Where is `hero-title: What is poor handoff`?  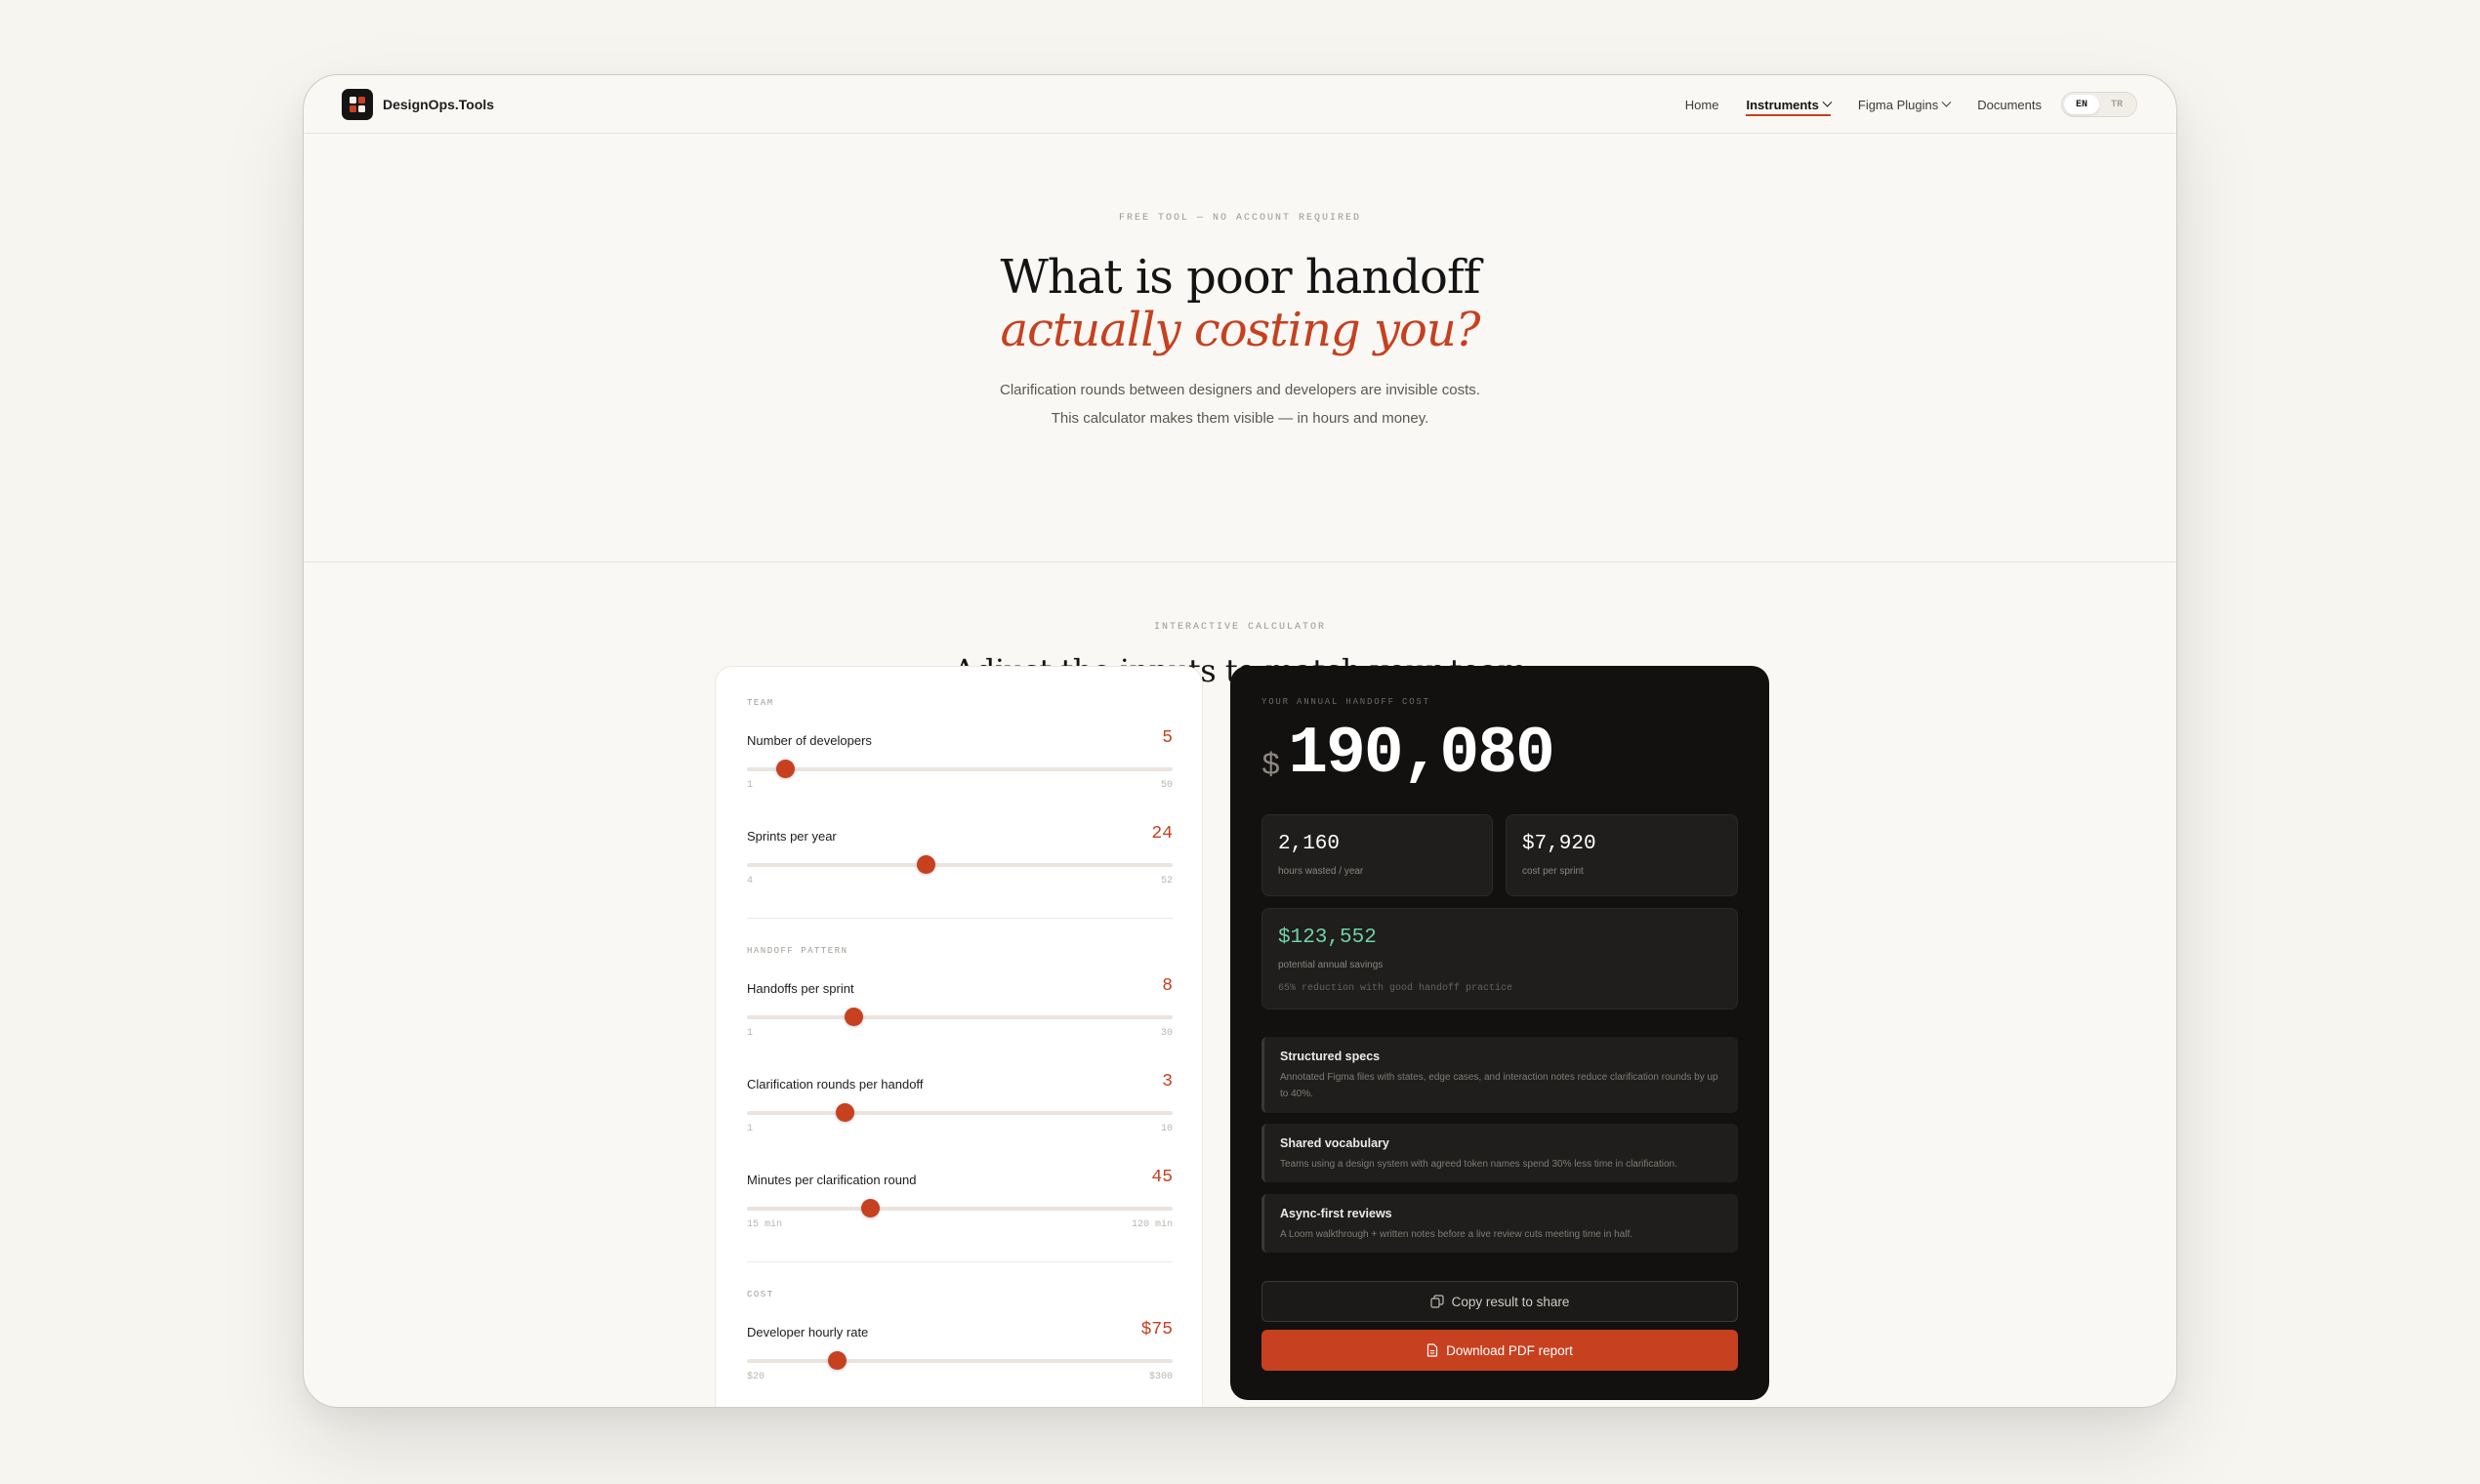 hero-title: What is poor handoff is located at coordinates (1240, 278).